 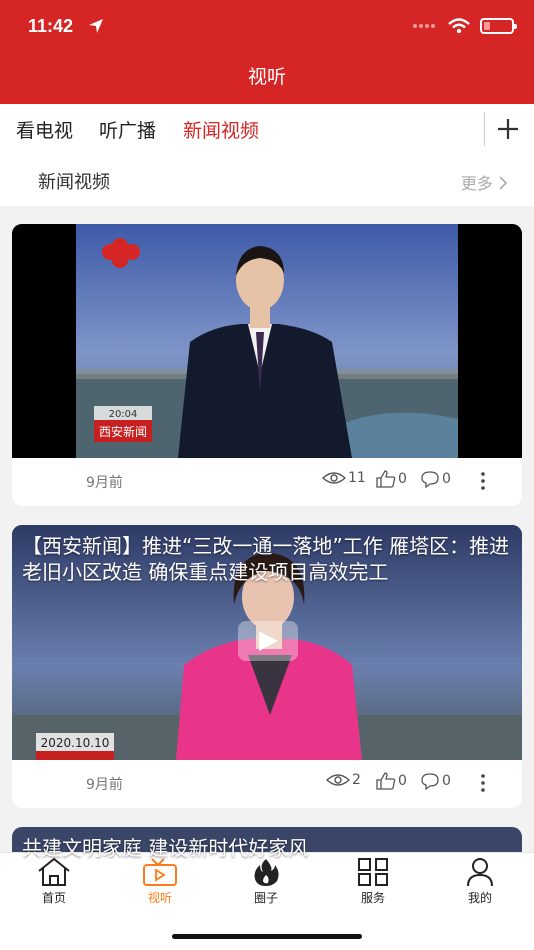 I want to click on nav-services: 服务, so click(x=373, y=881).